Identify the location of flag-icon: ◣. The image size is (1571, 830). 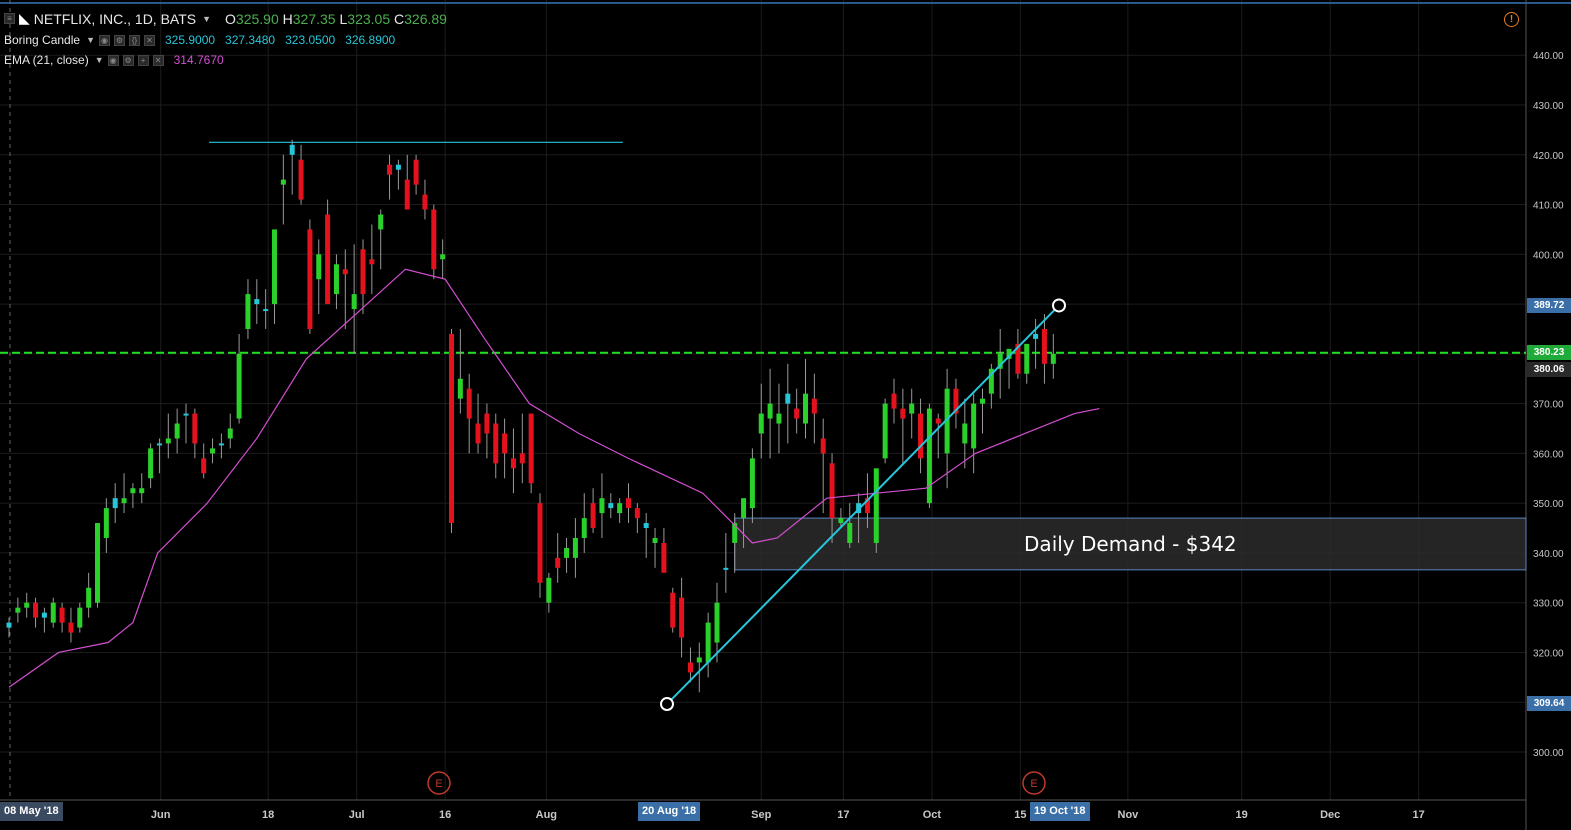
(24, 18).